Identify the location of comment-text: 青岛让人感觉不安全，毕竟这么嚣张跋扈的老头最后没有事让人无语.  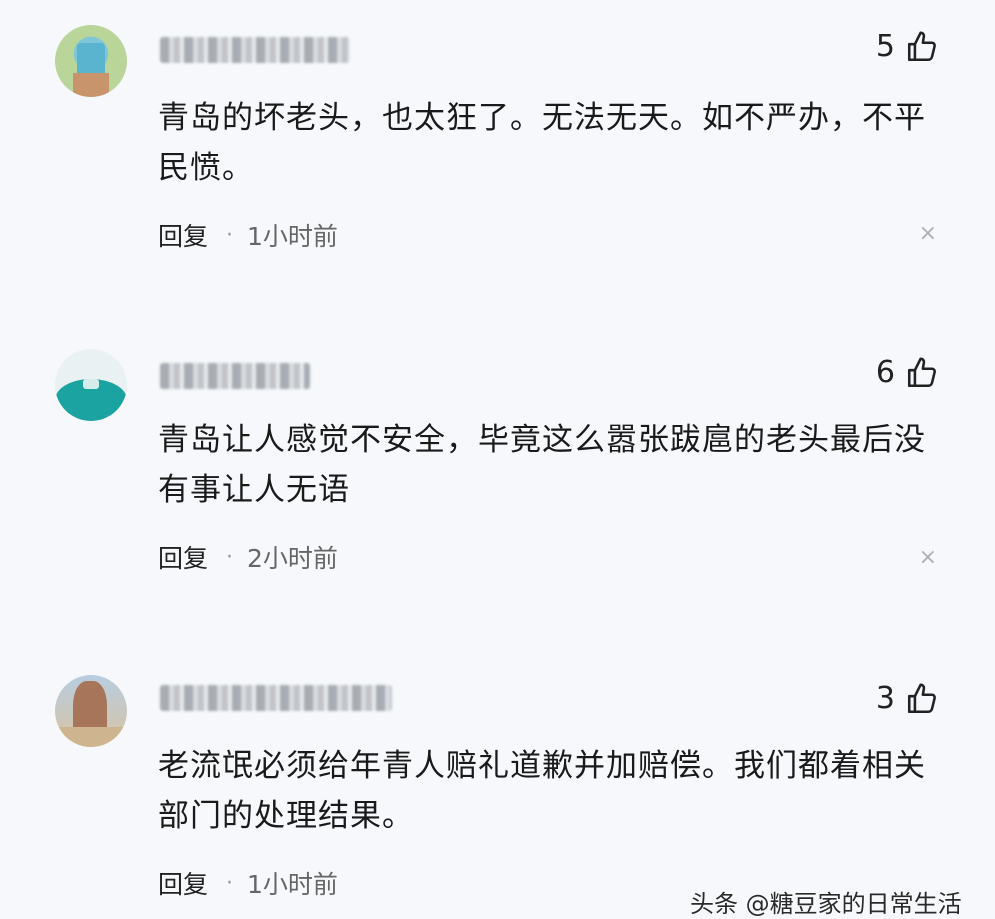
(542, 465).